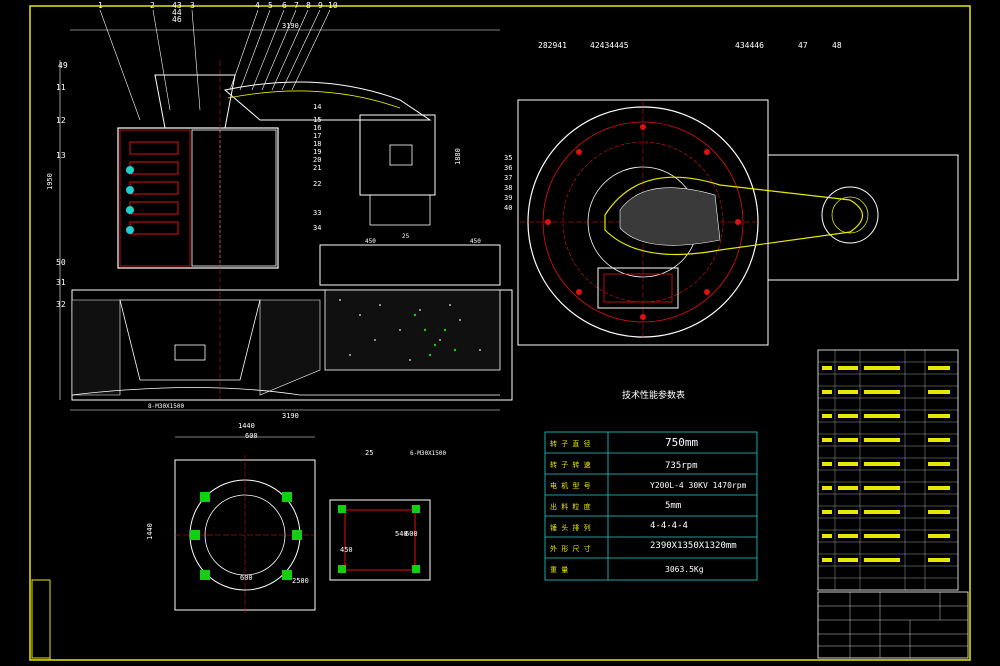 The height and width of the screenshot is (666, 1000). What do you see at coordinates (63, 65) in the screenshot?
I see `callout-49: 49` at bounding box center [63, 65].